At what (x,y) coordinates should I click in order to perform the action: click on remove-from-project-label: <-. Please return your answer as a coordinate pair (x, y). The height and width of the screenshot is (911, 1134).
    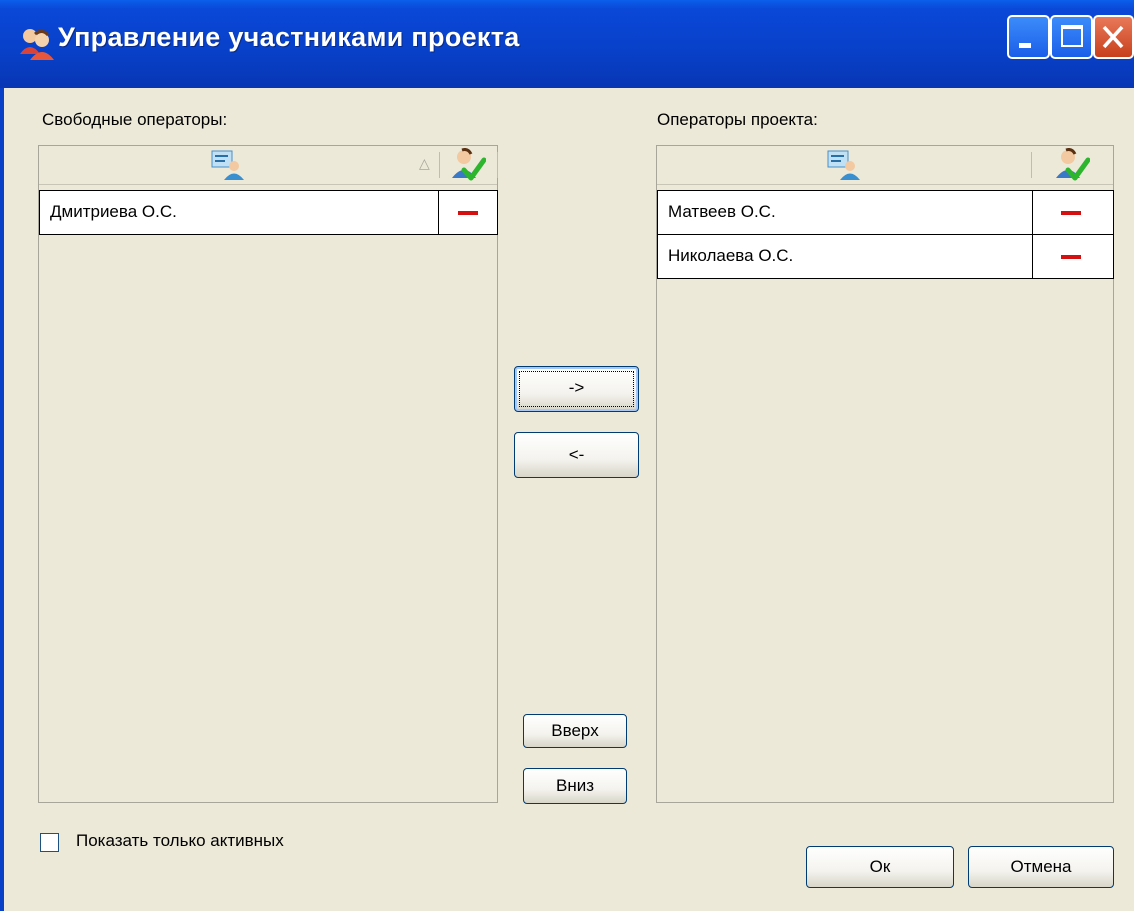
    Looking at the image, I should click on (576, 454).